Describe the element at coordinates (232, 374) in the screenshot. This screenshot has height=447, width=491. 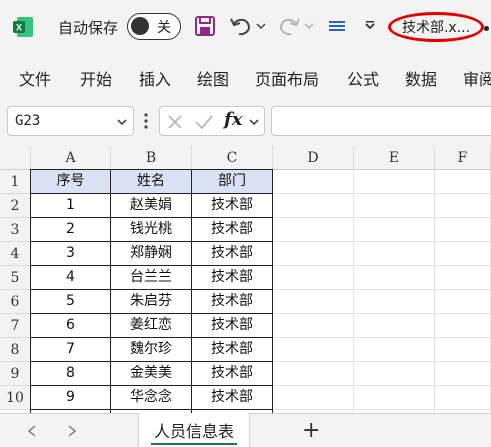
I see `cell-c9: 技术部` at that location.